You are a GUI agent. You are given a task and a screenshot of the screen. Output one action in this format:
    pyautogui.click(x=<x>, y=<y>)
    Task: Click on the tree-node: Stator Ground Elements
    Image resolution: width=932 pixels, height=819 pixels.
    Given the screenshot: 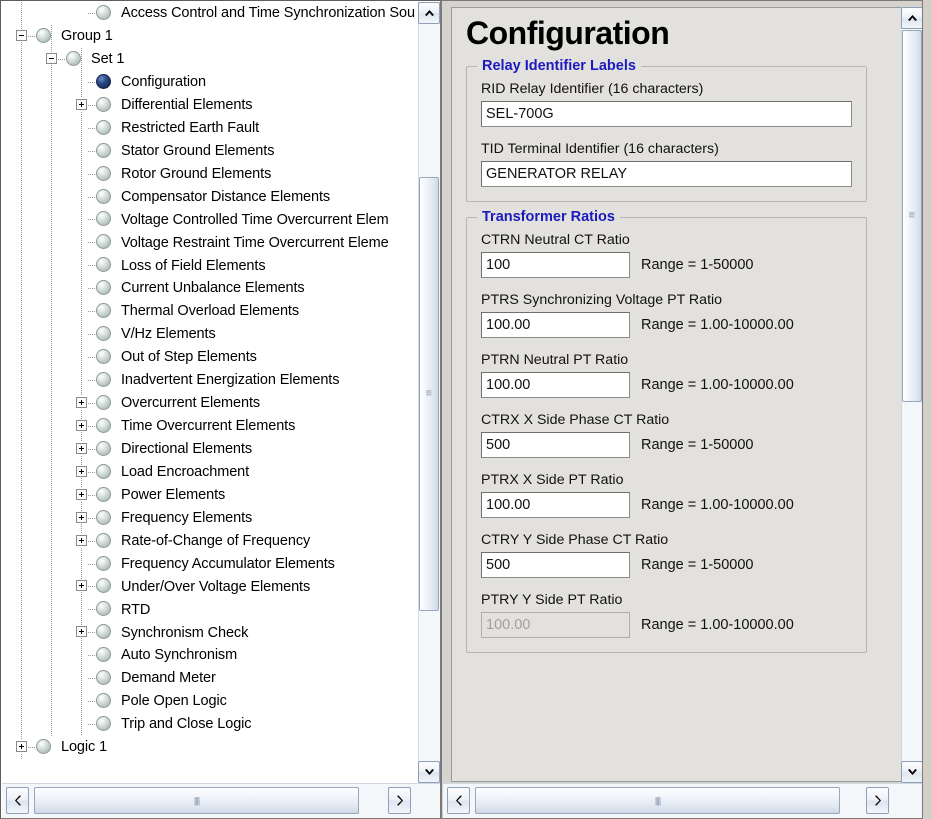 What is the action you would take?
    pyautogui.click(x=210, y=151)
    